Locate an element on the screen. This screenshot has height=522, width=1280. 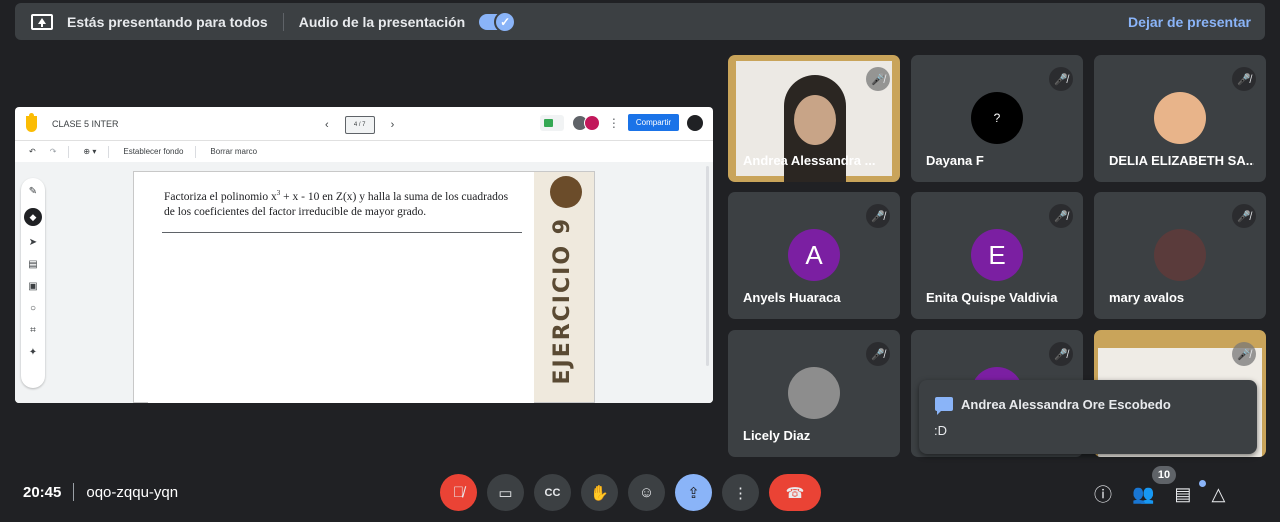
image-icon: ▣ is located at coordinates (32, 286).